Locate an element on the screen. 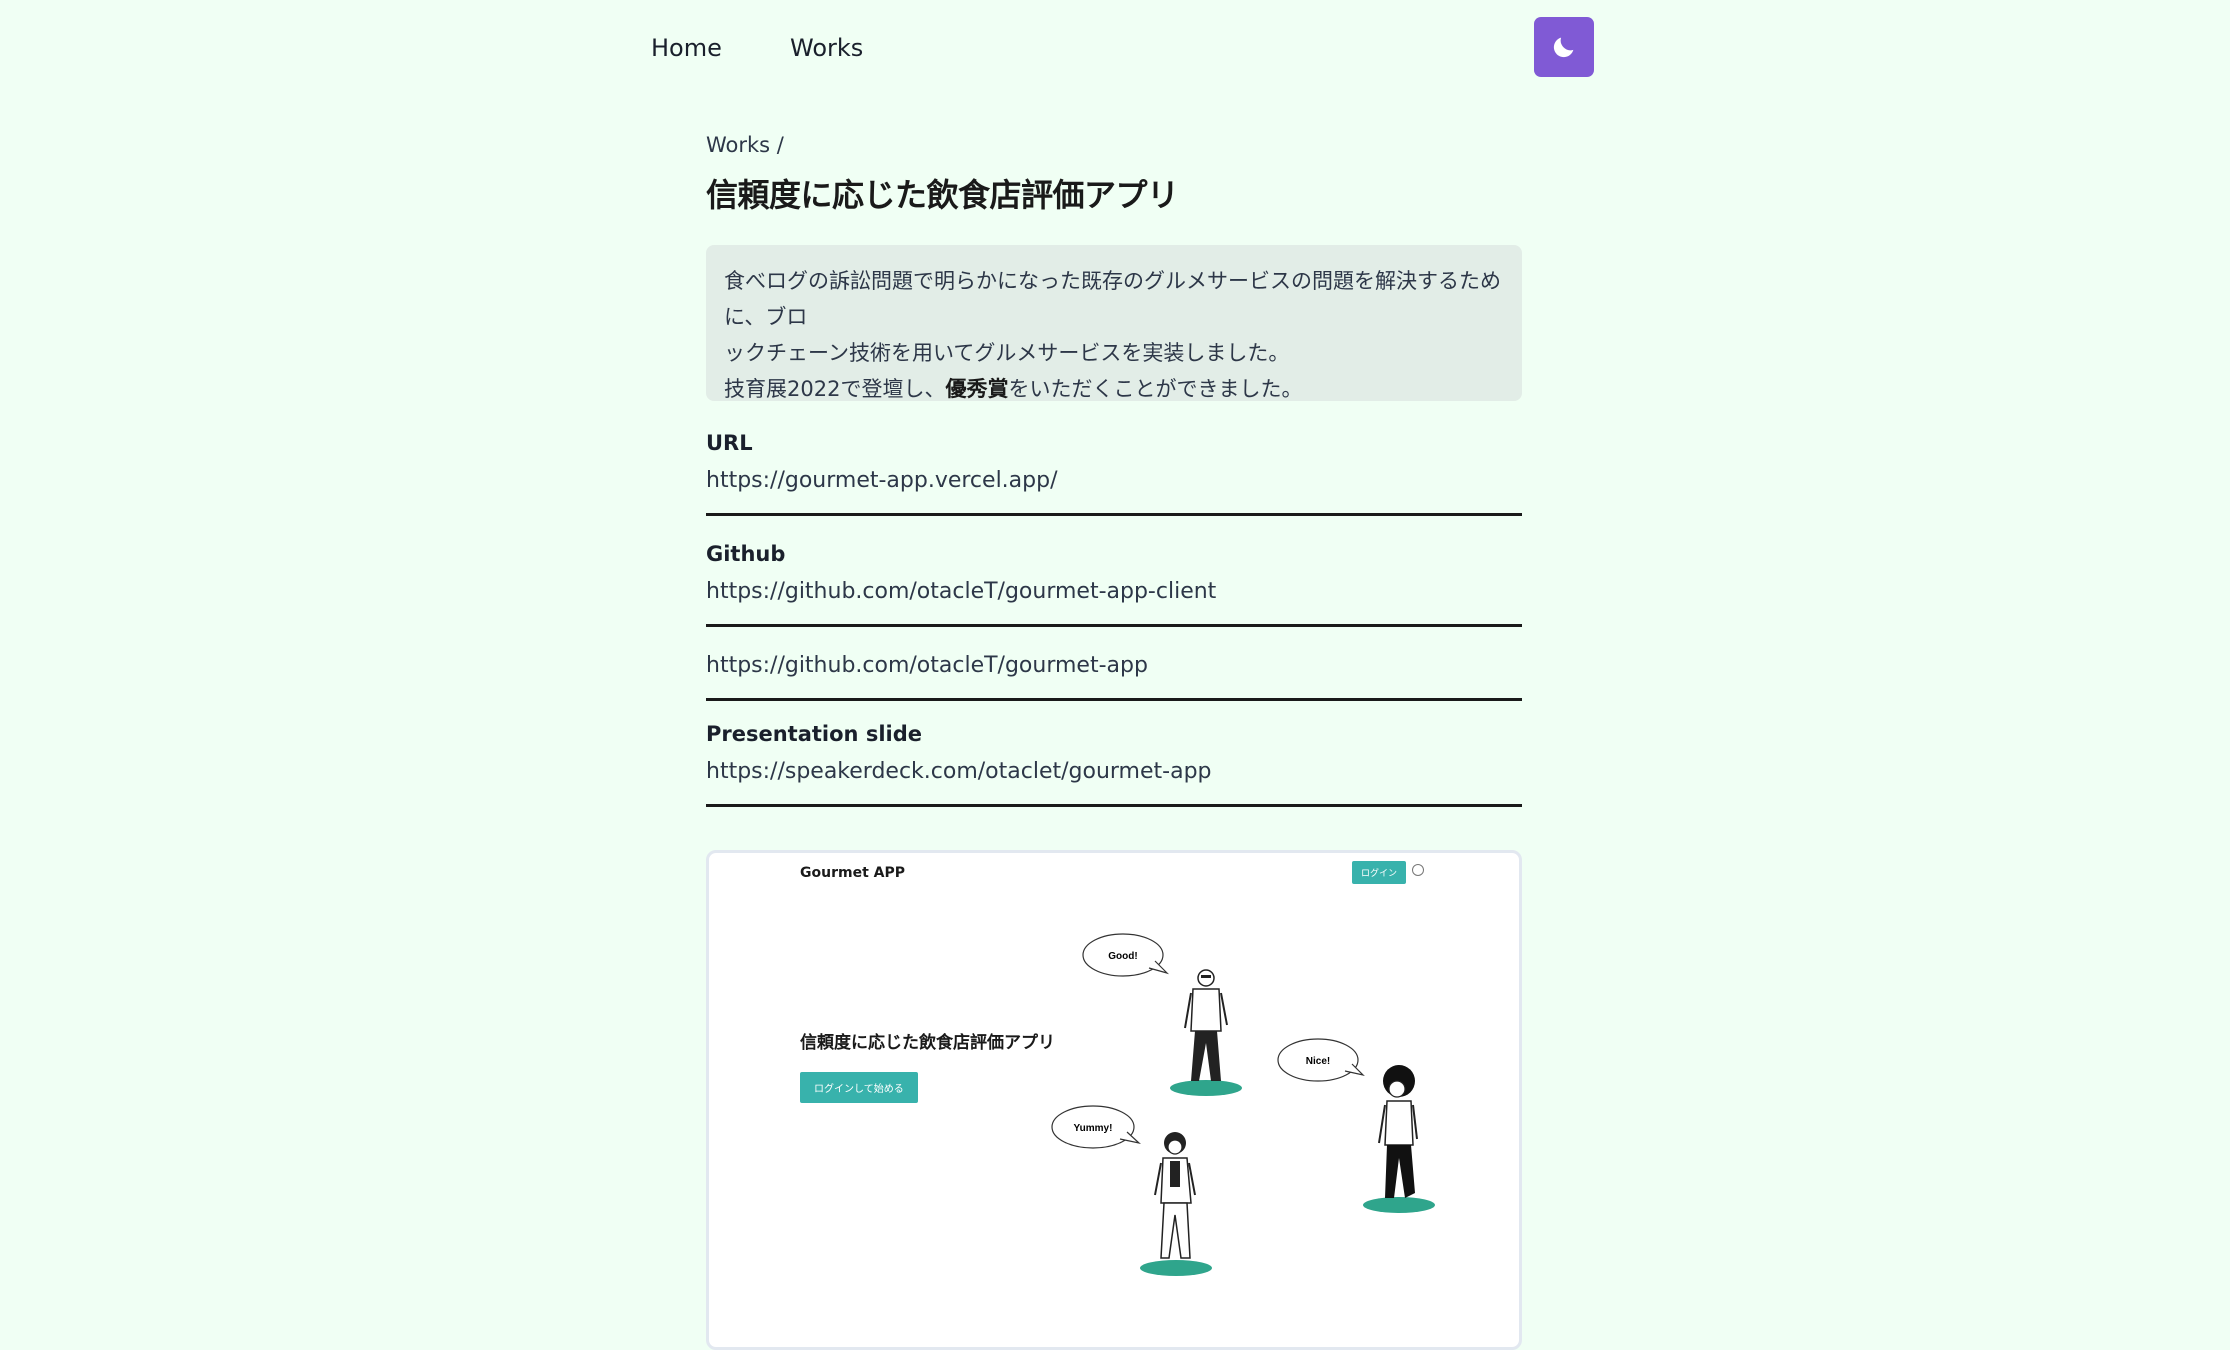  bubble-nice-text: Nice! is located at coordinates (1318, 1061).